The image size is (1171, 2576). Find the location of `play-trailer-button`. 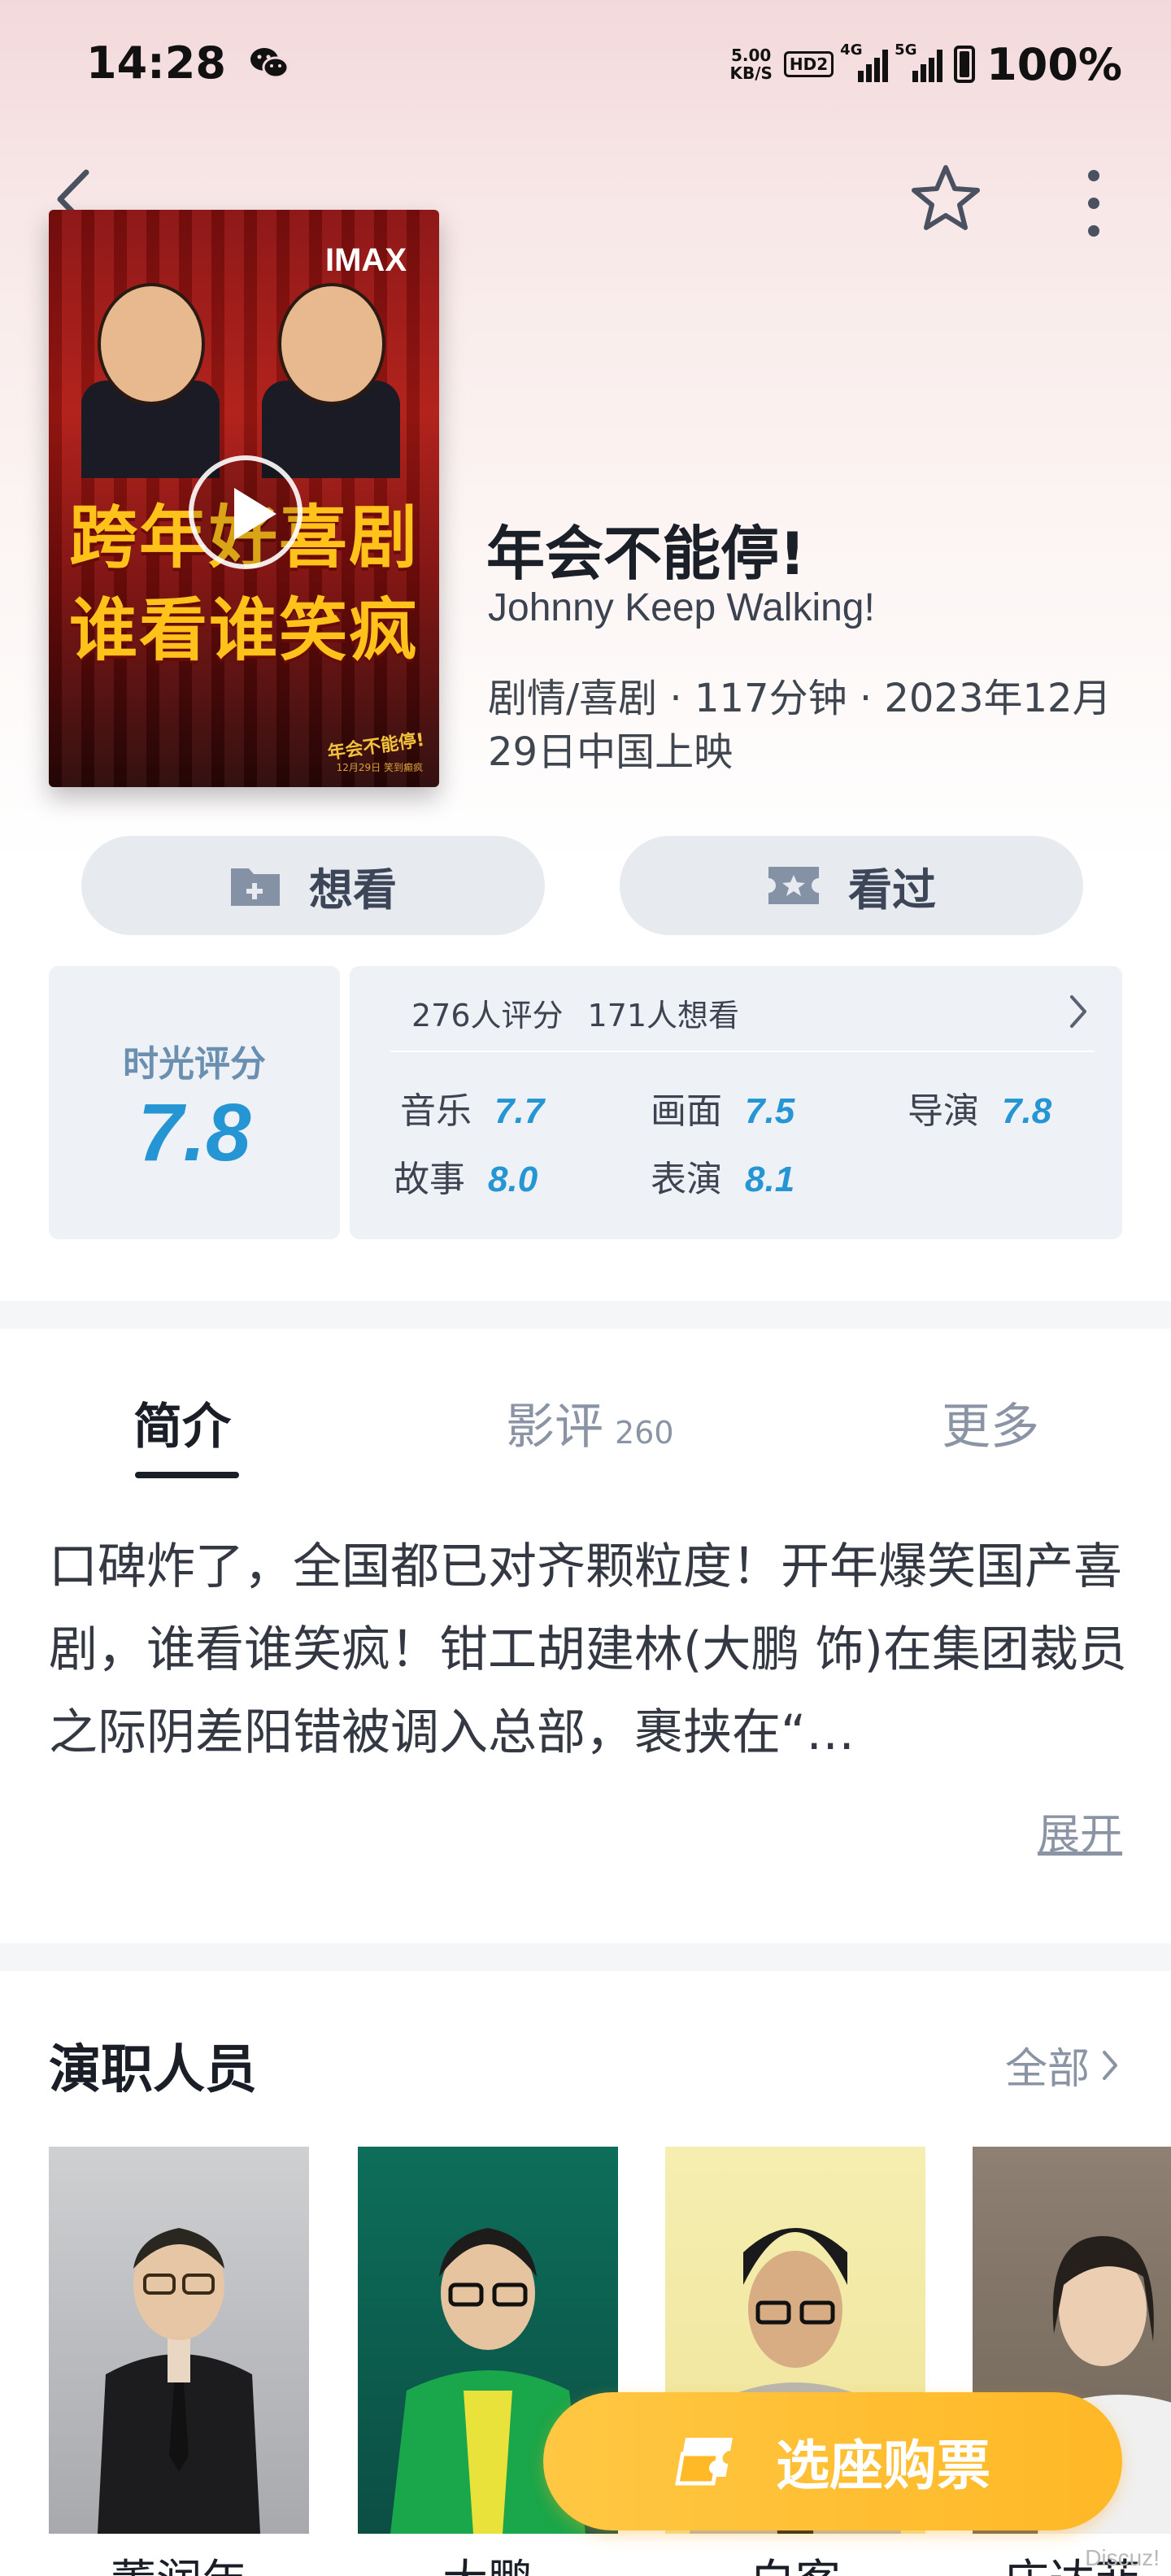

play-trailer-button is located at coordinates (246, 512).